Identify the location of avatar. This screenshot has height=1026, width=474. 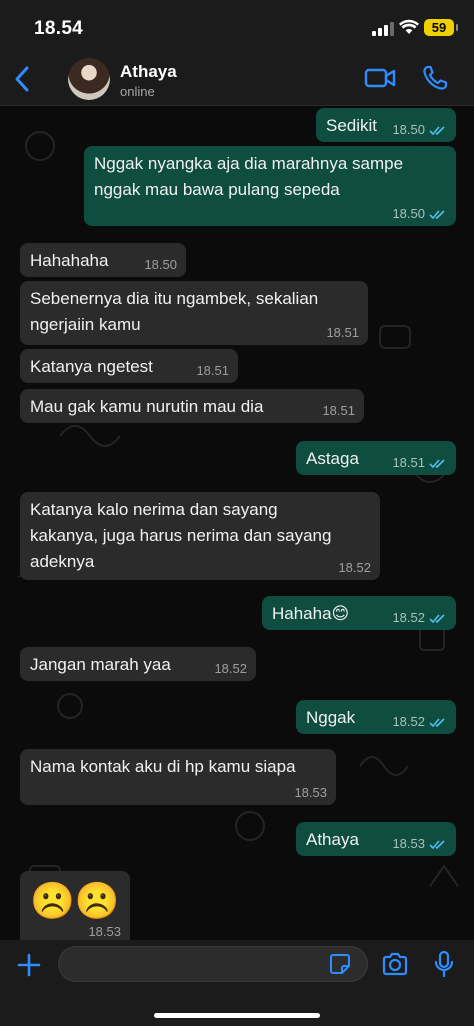
(89, 79).